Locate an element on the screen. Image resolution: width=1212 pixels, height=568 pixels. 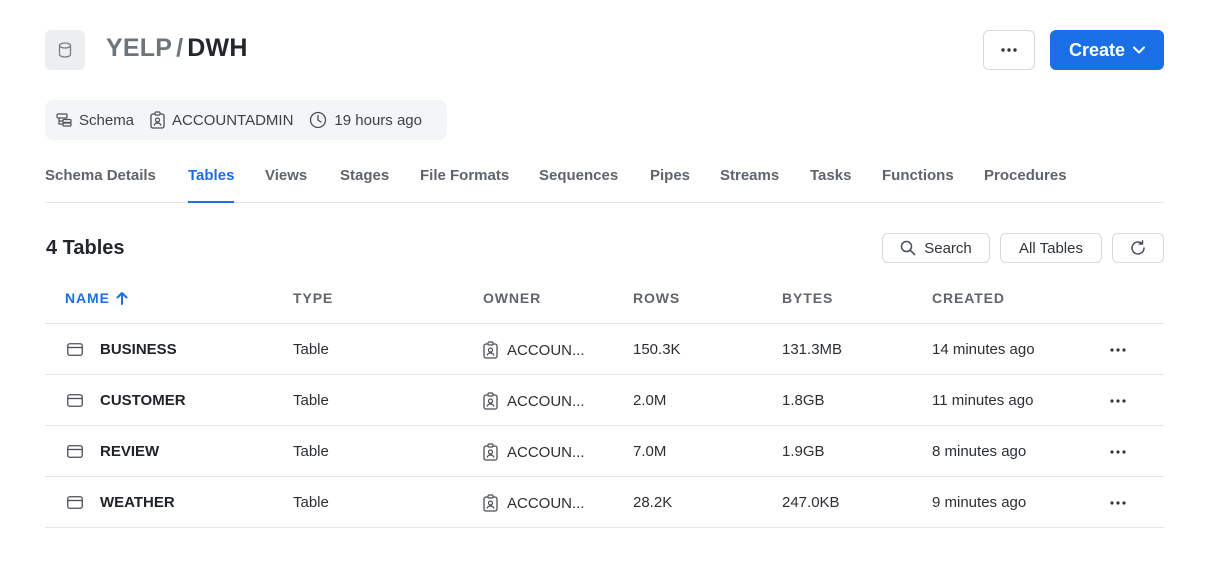
table-name: BUSINESS is located at coordinates (138, 349).